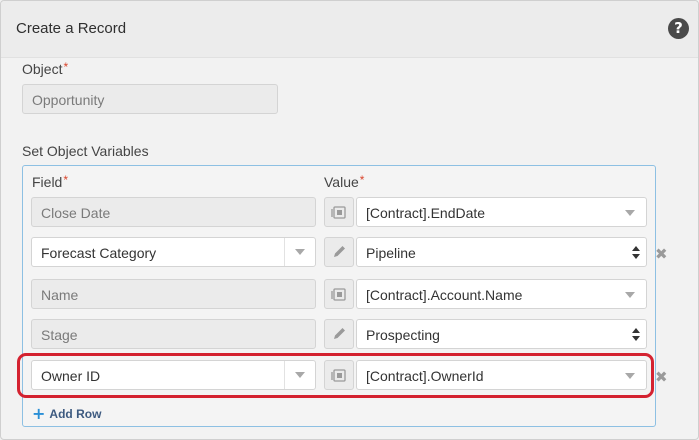  I want to click on value-column-label: Value*, so click(344, 181).